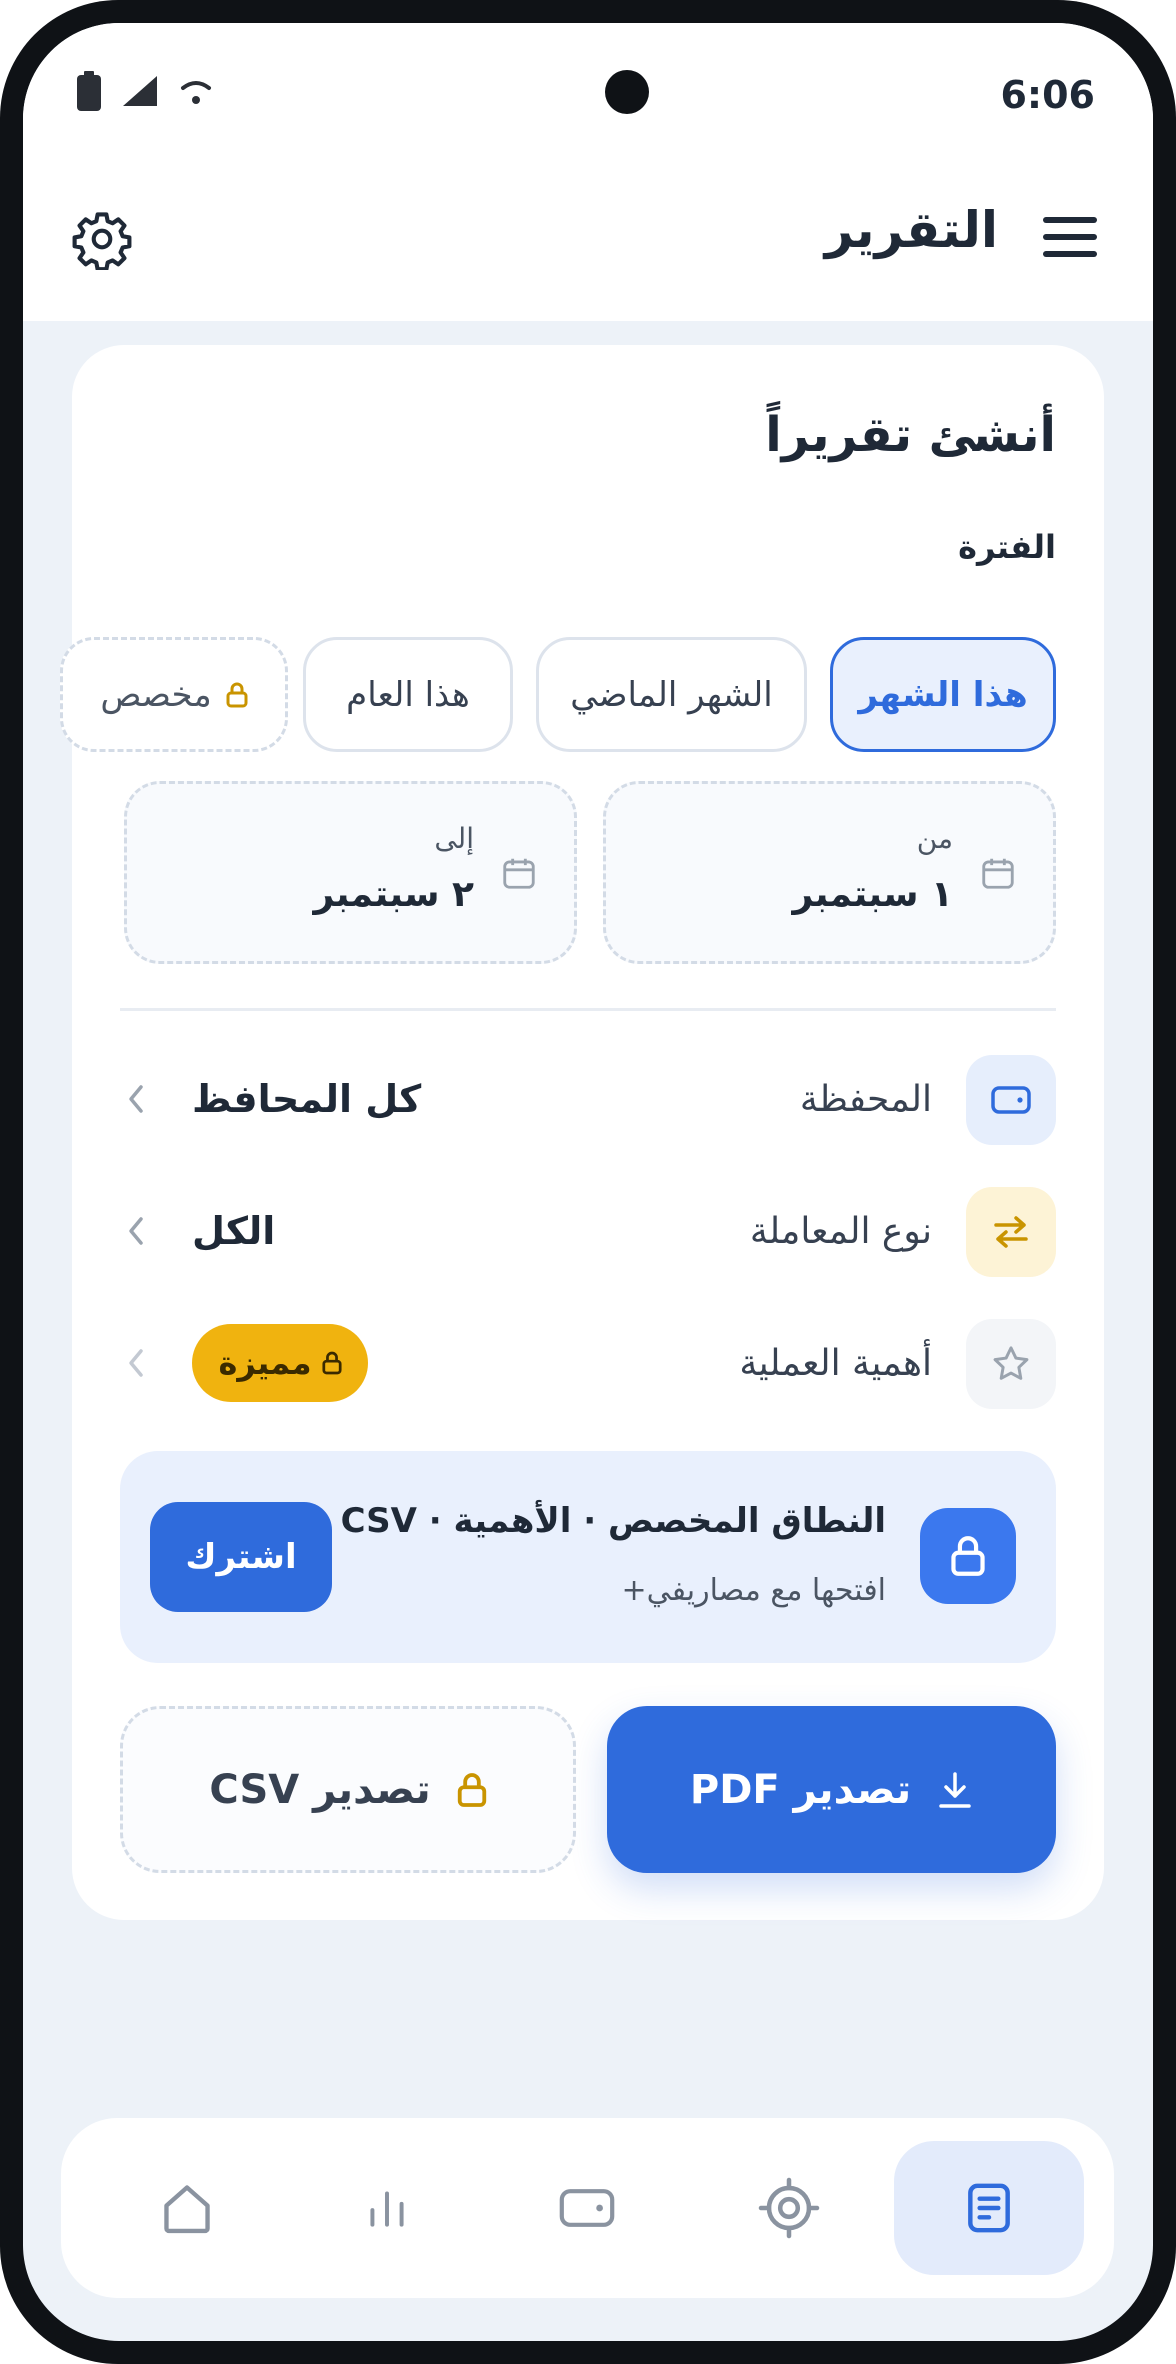  Describe the element at coordinates (865, 1099) in the screenshot. I see `filter-label: المحفظة` at that location.